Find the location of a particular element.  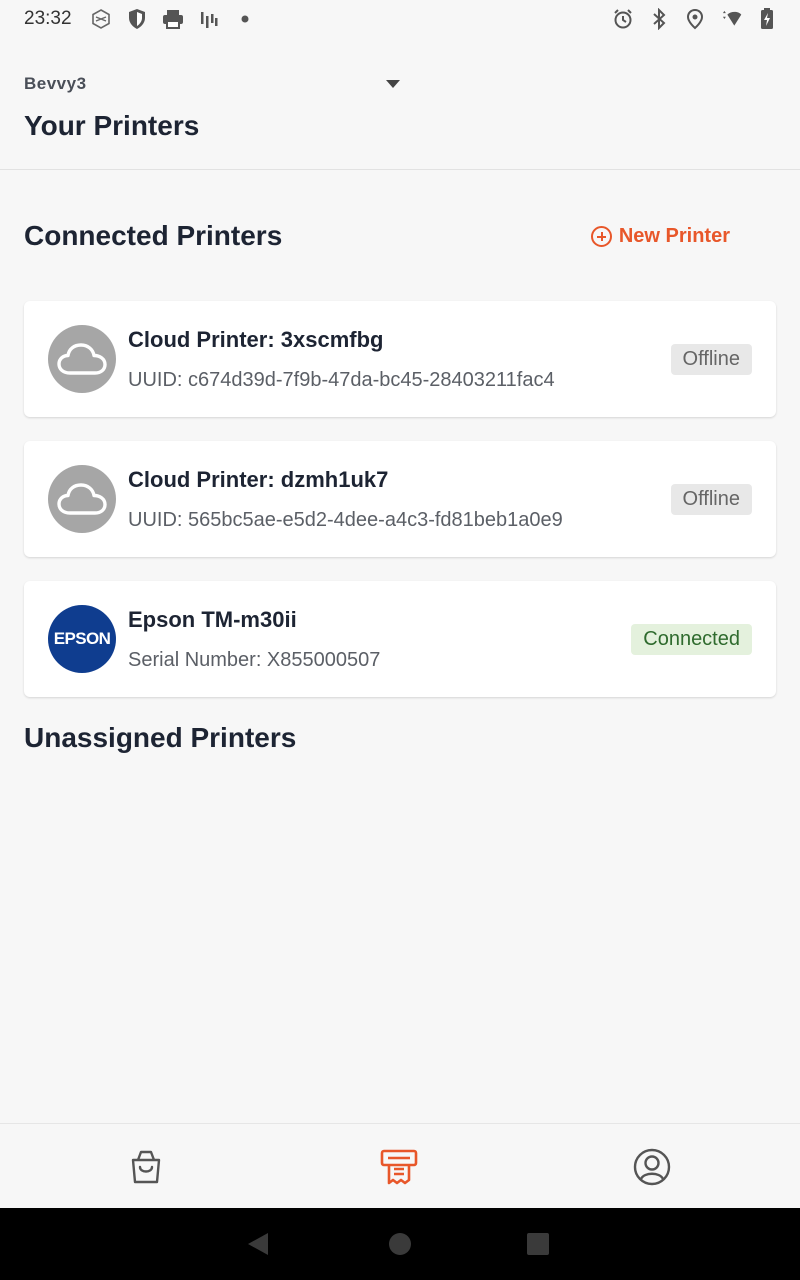

nav-orders is located at coordinates (146, 1167).